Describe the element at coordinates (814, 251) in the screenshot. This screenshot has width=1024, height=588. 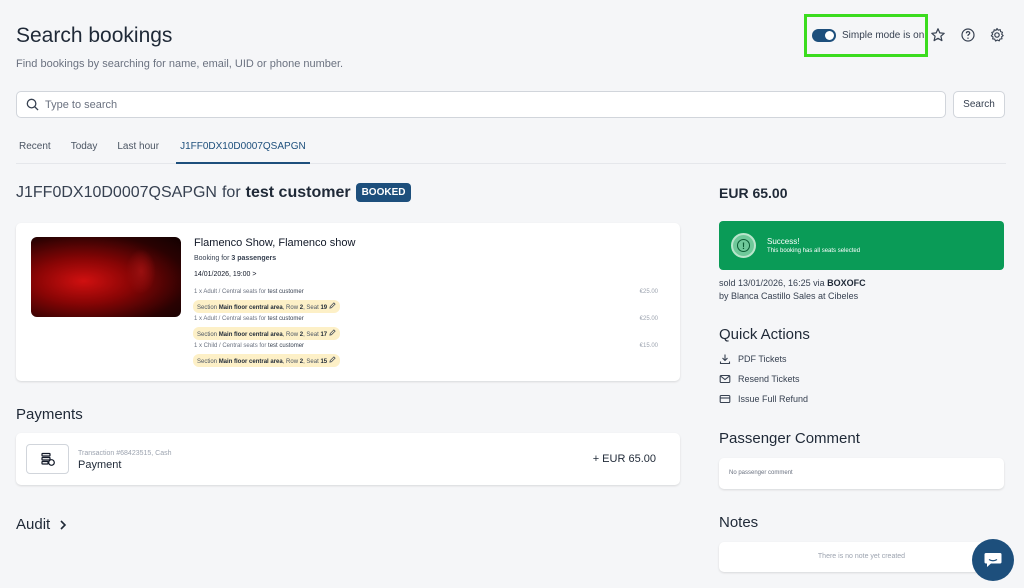
I see `success-text: This booking has all seats selected` at that location.